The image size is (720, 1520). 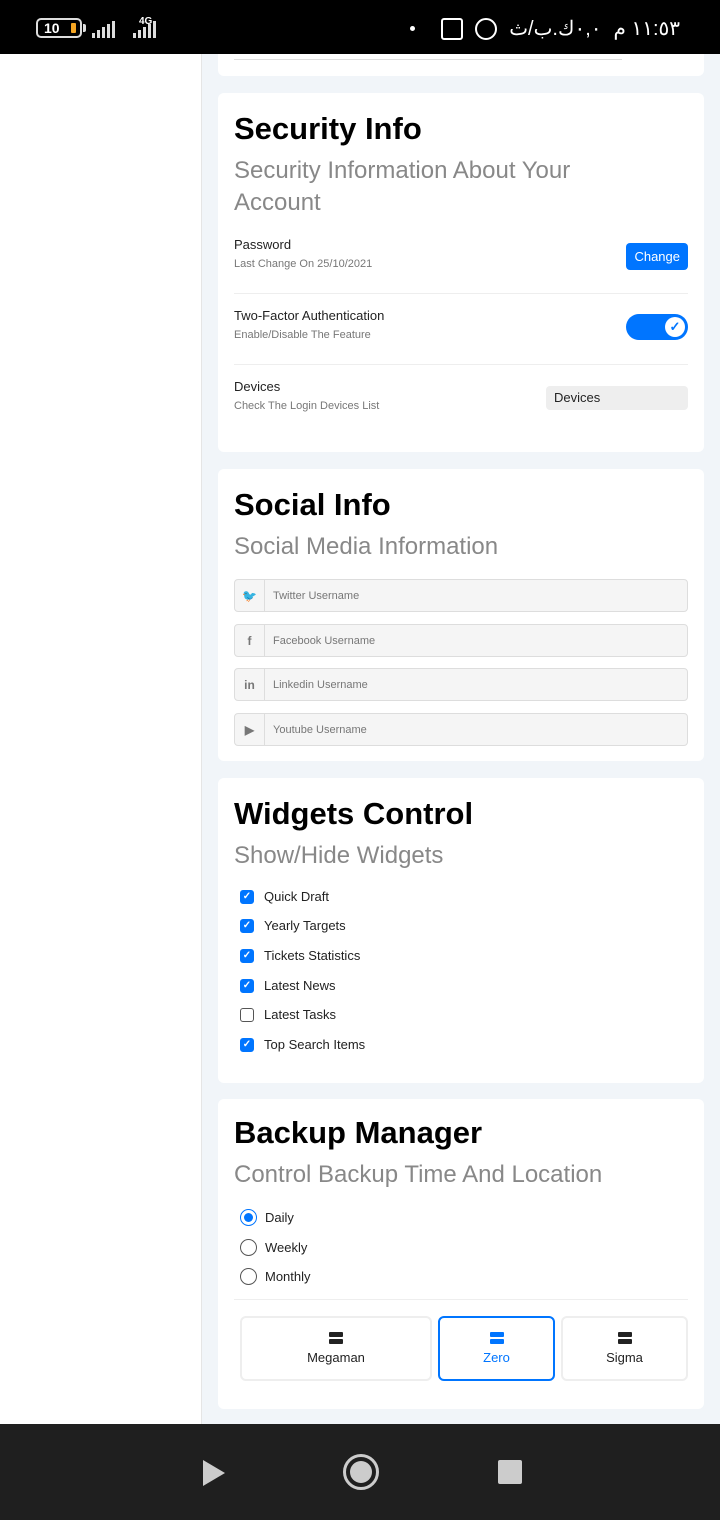 I want to click on twitter-icon: 🐦, so click(x=250, y=595).